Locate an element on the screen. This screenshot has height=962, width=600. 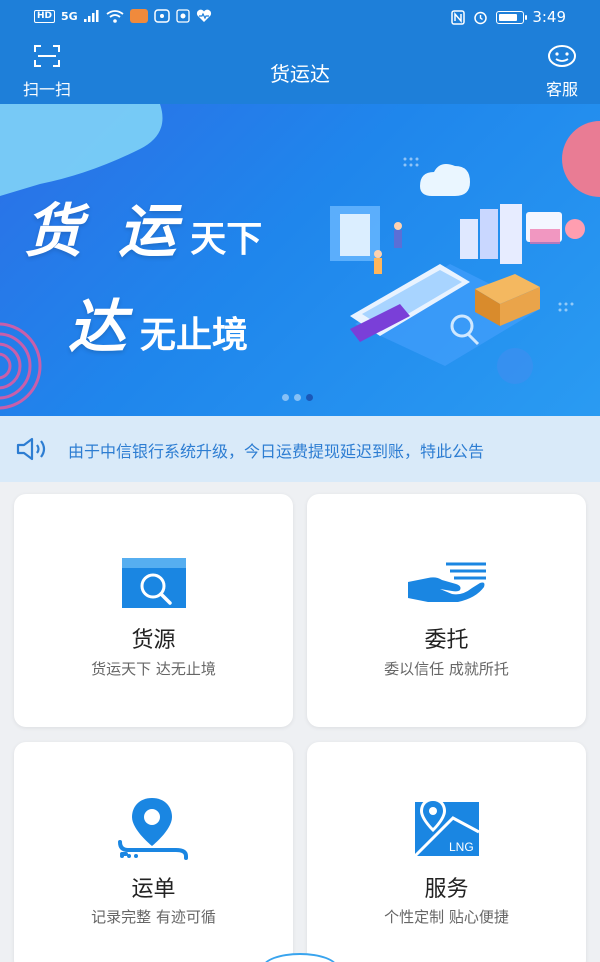
slogan-2-big: 达 is located at coordinates (101, 327).